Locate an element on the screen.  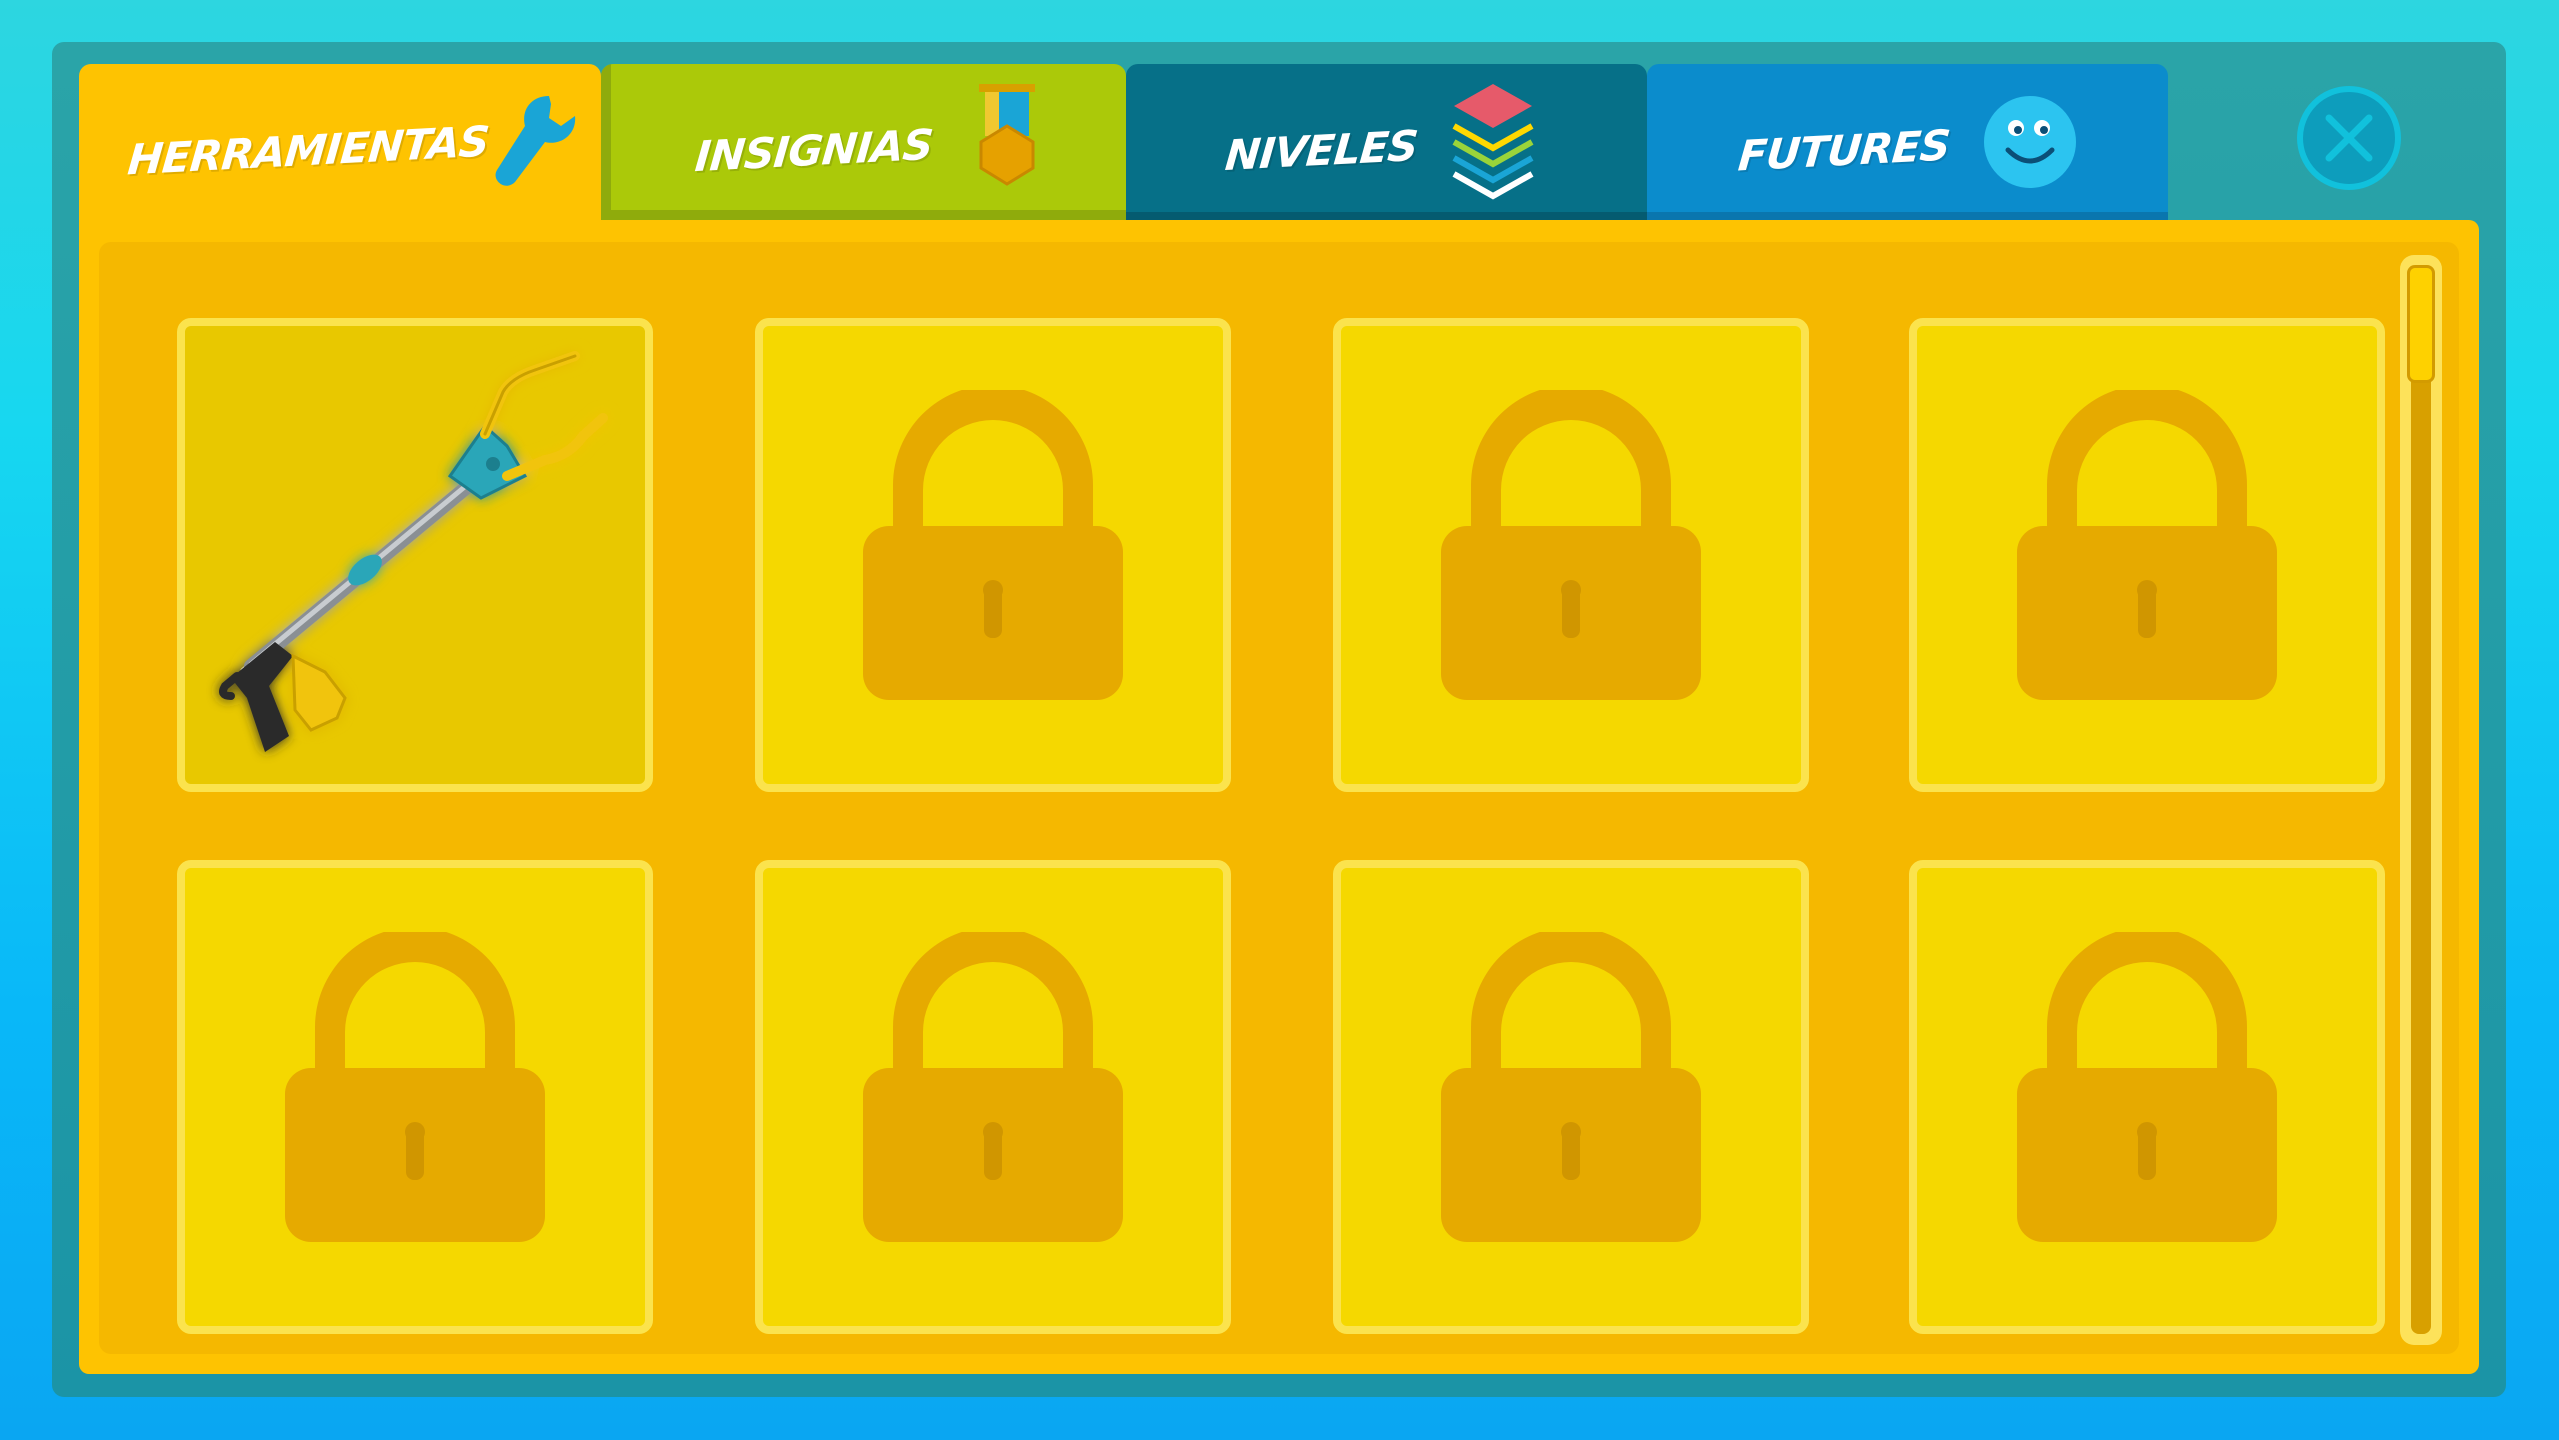
tab-niveles-label: NIVELES is located at coordinates (1321, 150).